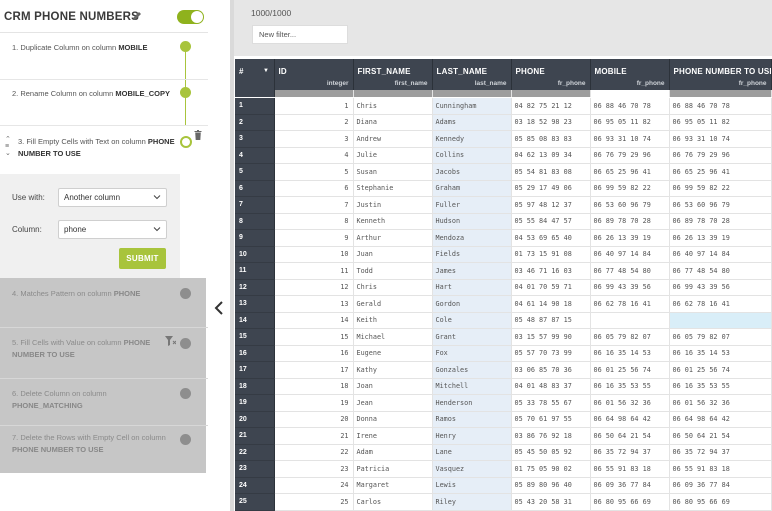 This screenshot has height=511, width=772. What do you see at coordinates (314, 271) in the screenshot?
I see `id-cell: 11` at bounding box center [314, 271].